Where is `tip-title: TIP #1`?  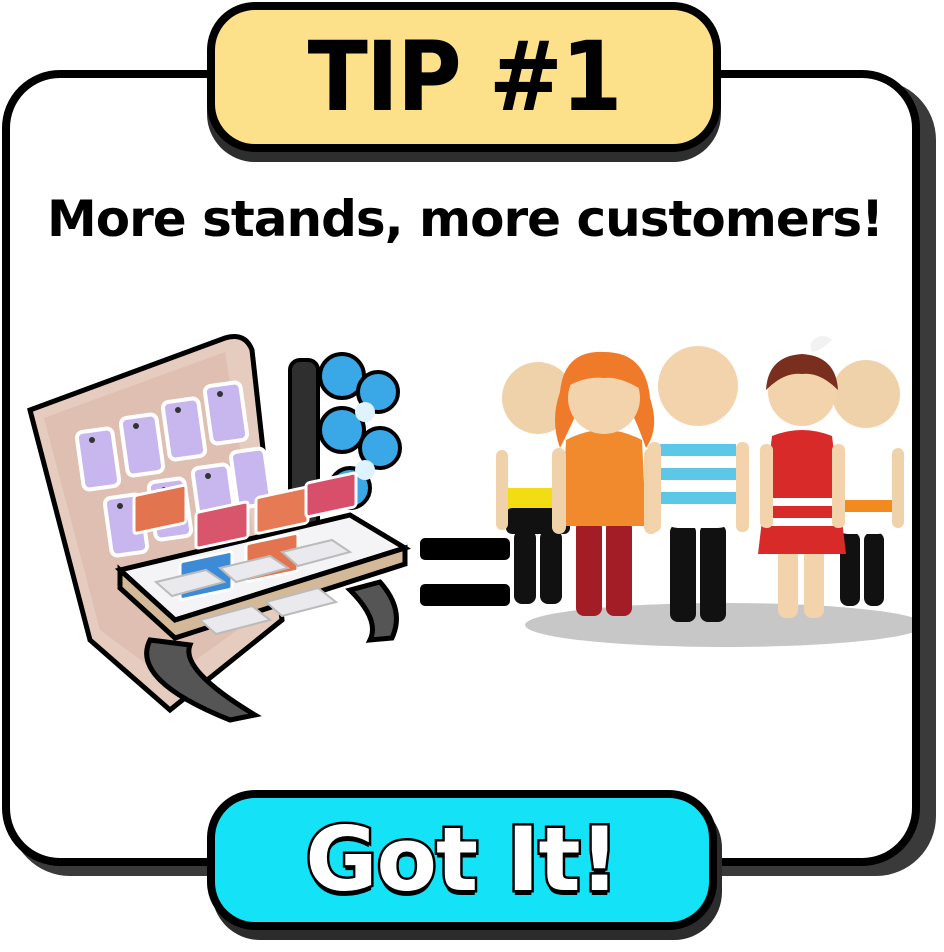
tip-title: TIP #1 is located at coordinates (464, 77).